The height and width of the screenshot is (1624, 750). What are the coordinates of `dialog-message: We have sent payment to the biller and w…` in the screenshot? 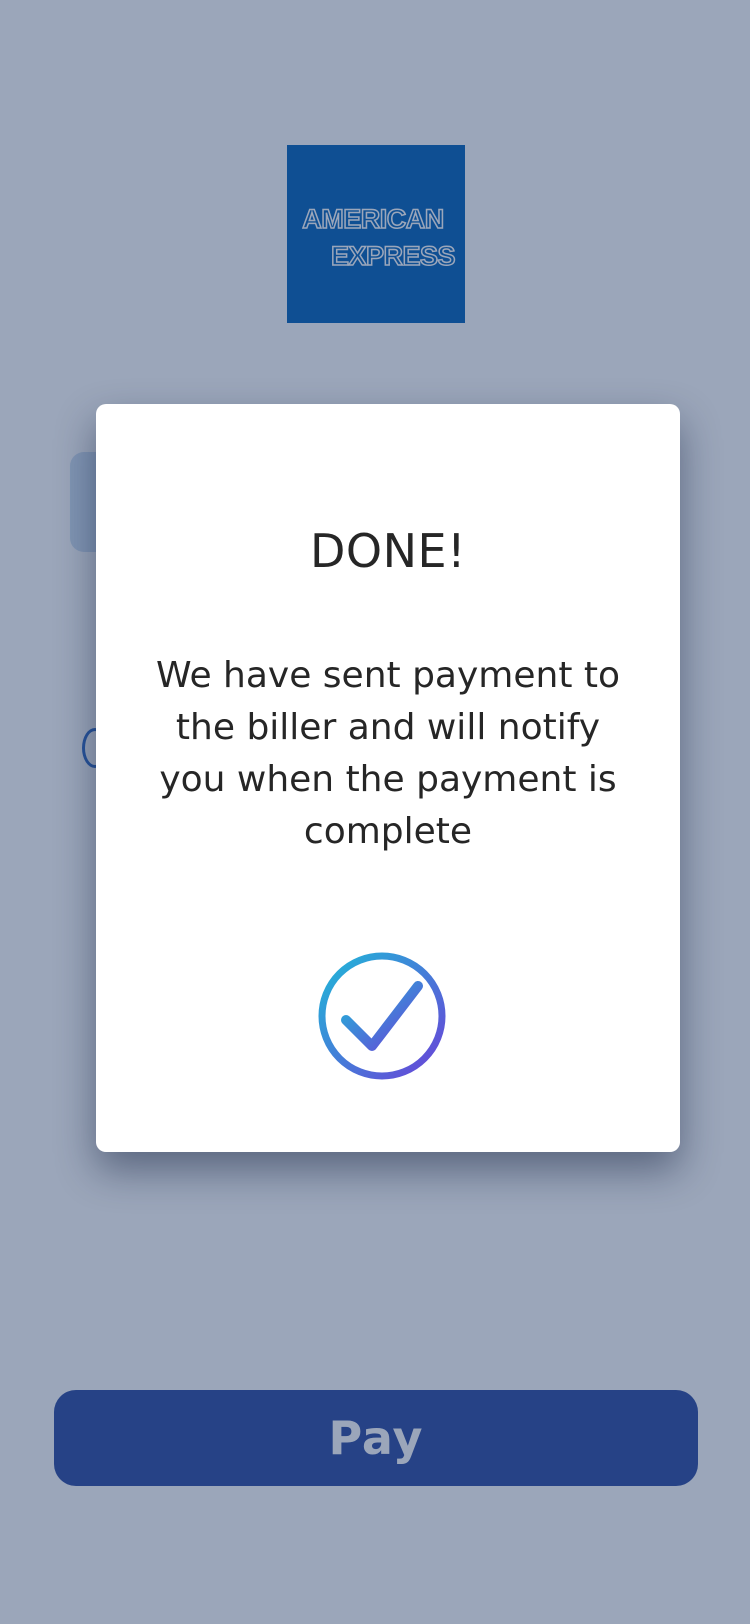 It's located at (388, 753).